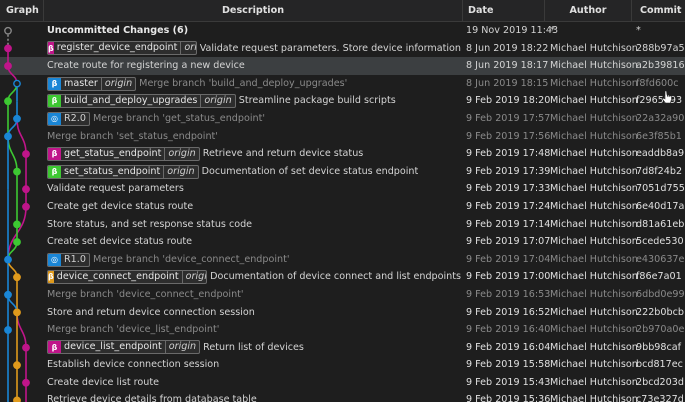 The height and width of the screenshot is (402, 685). I want to click on table-header: Graph Description Date Author Commit, so click(342, 11).